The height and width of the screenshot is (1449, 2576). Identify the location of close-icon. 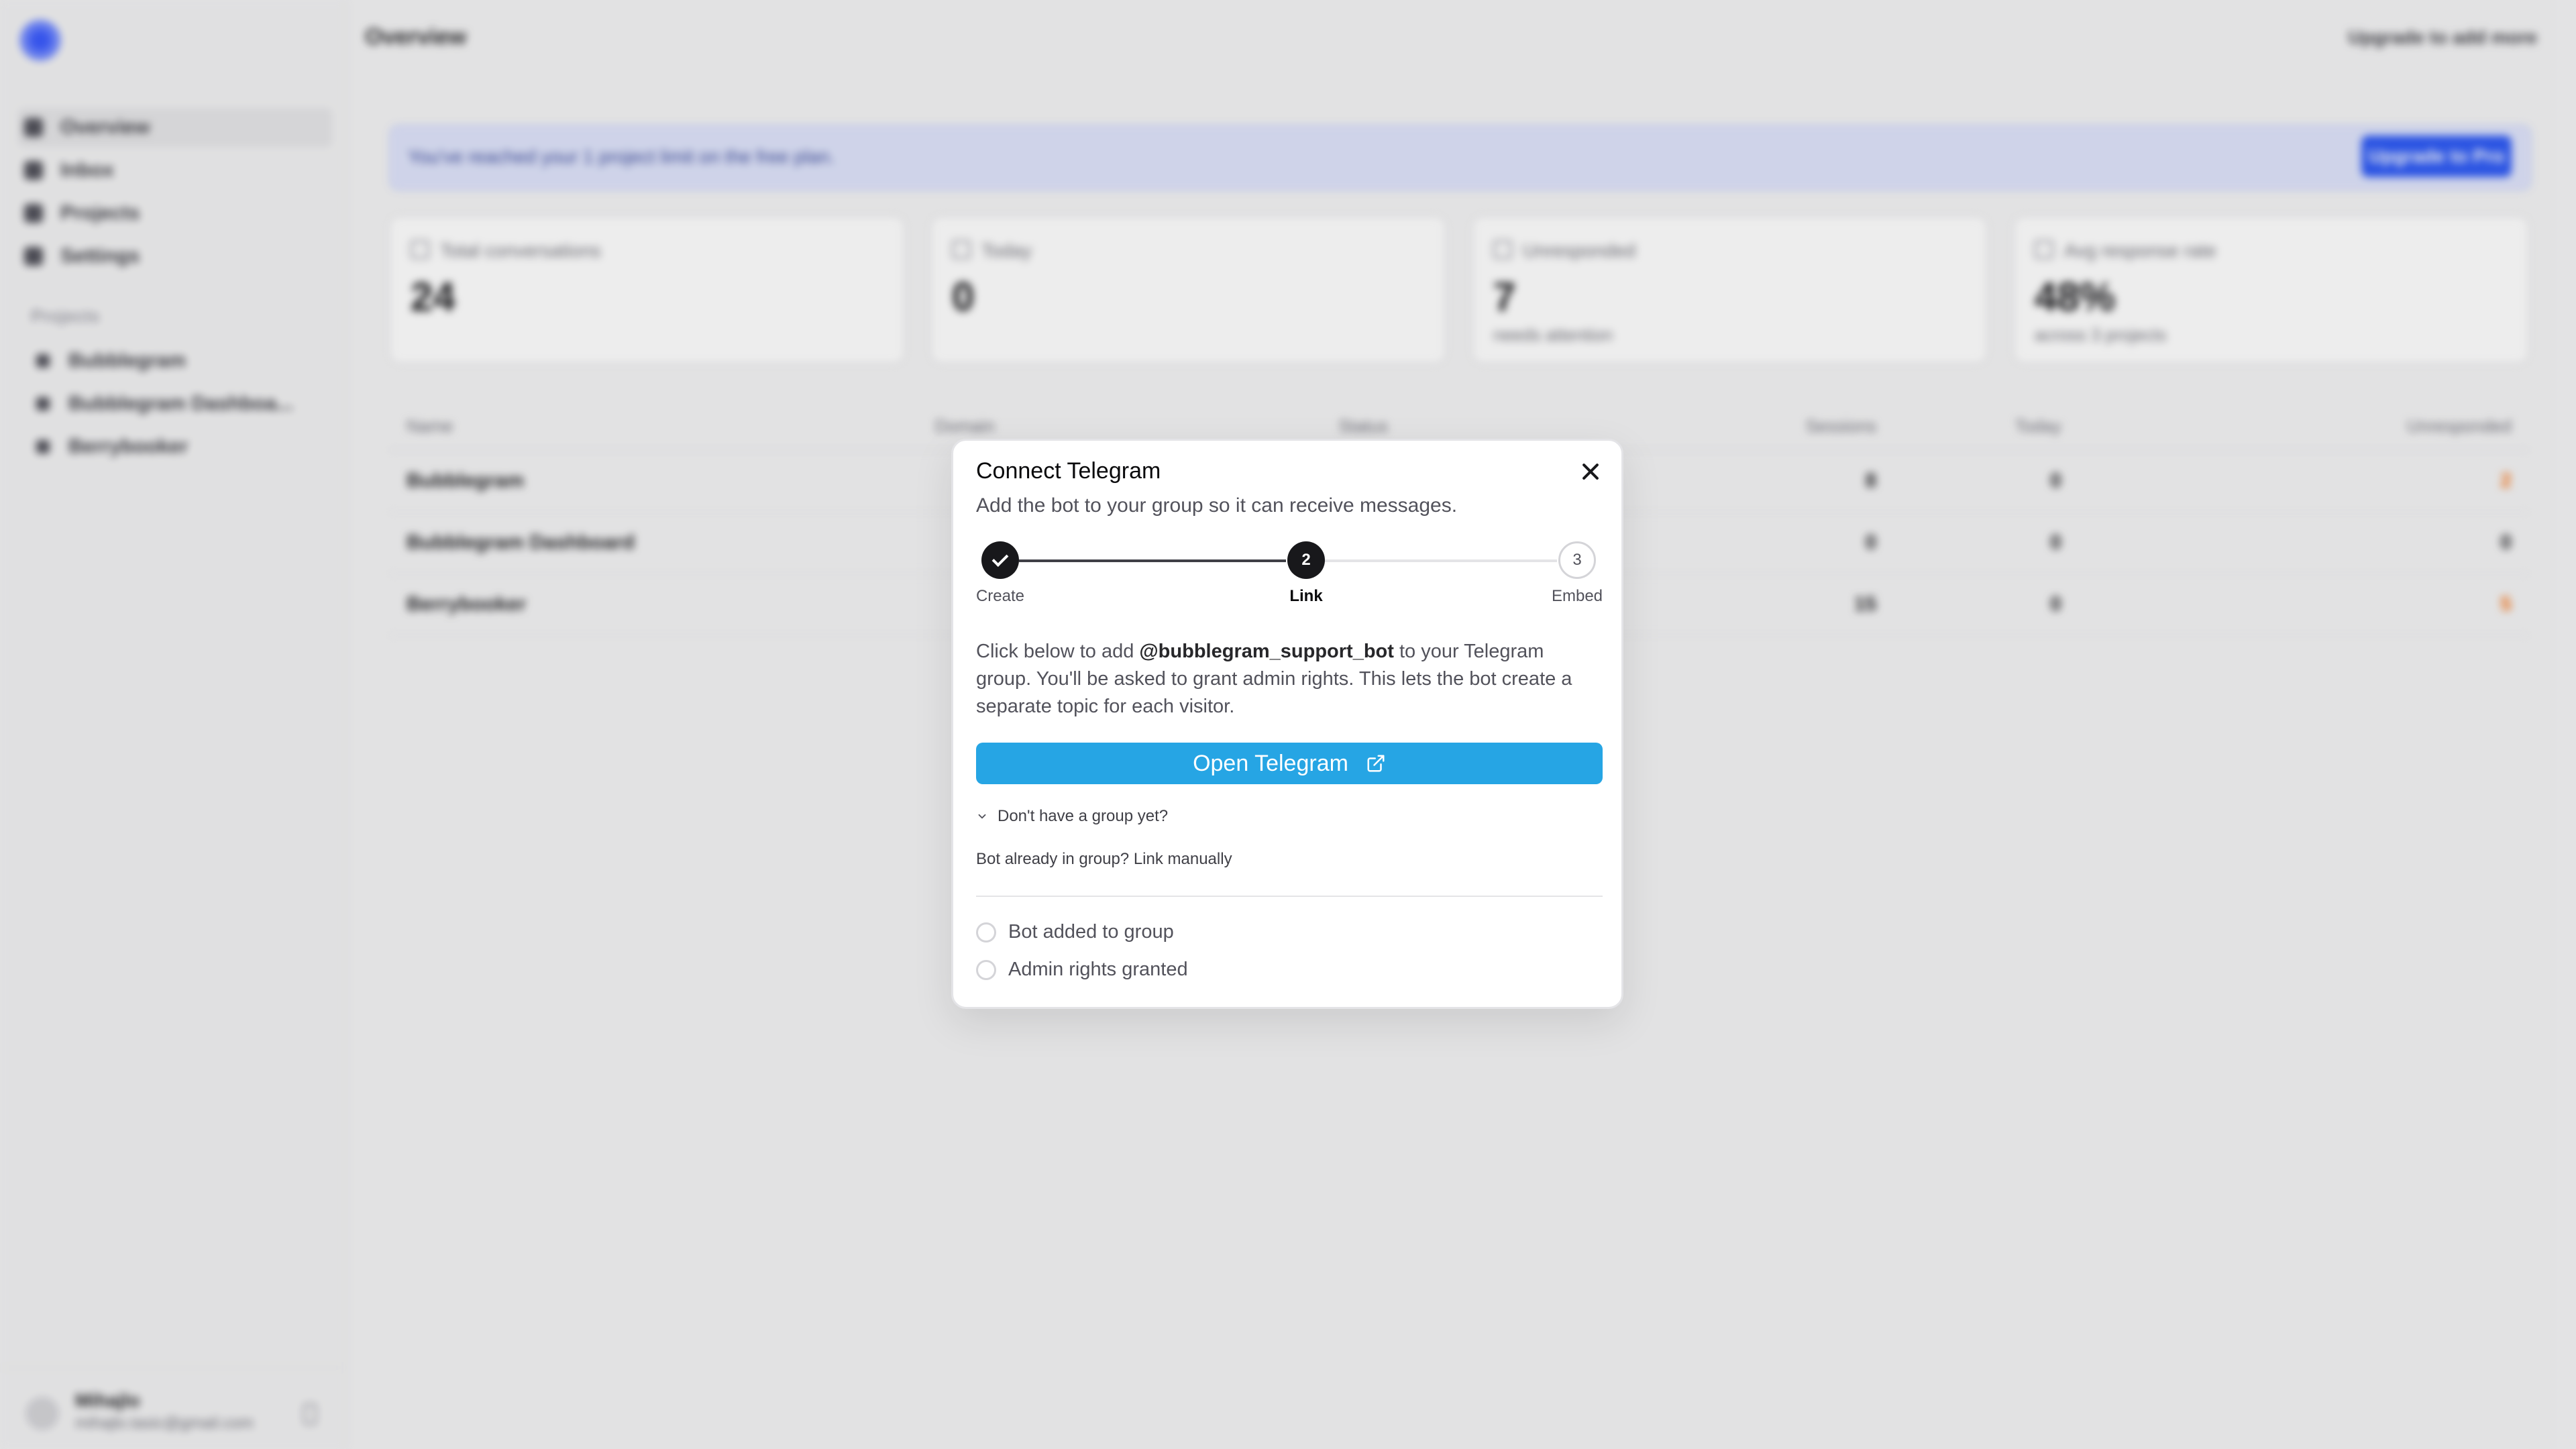
(1590, 471).